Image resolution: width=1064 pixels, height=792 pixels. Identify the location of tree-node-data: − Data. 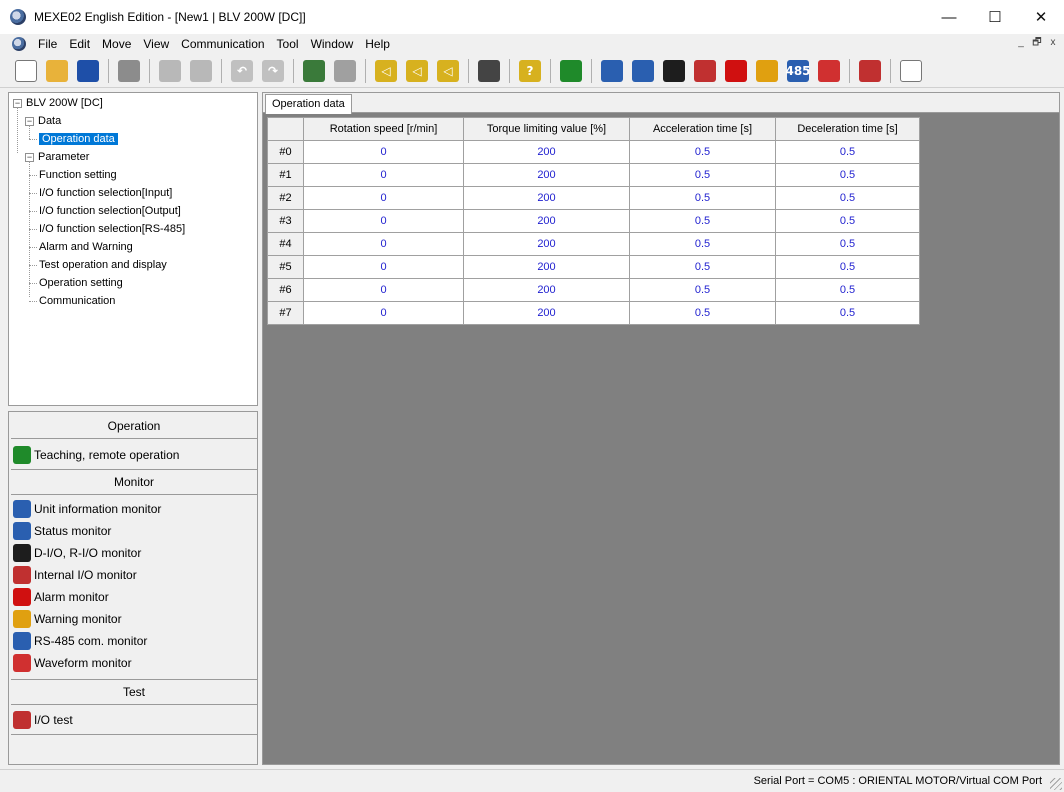
(43, 121).